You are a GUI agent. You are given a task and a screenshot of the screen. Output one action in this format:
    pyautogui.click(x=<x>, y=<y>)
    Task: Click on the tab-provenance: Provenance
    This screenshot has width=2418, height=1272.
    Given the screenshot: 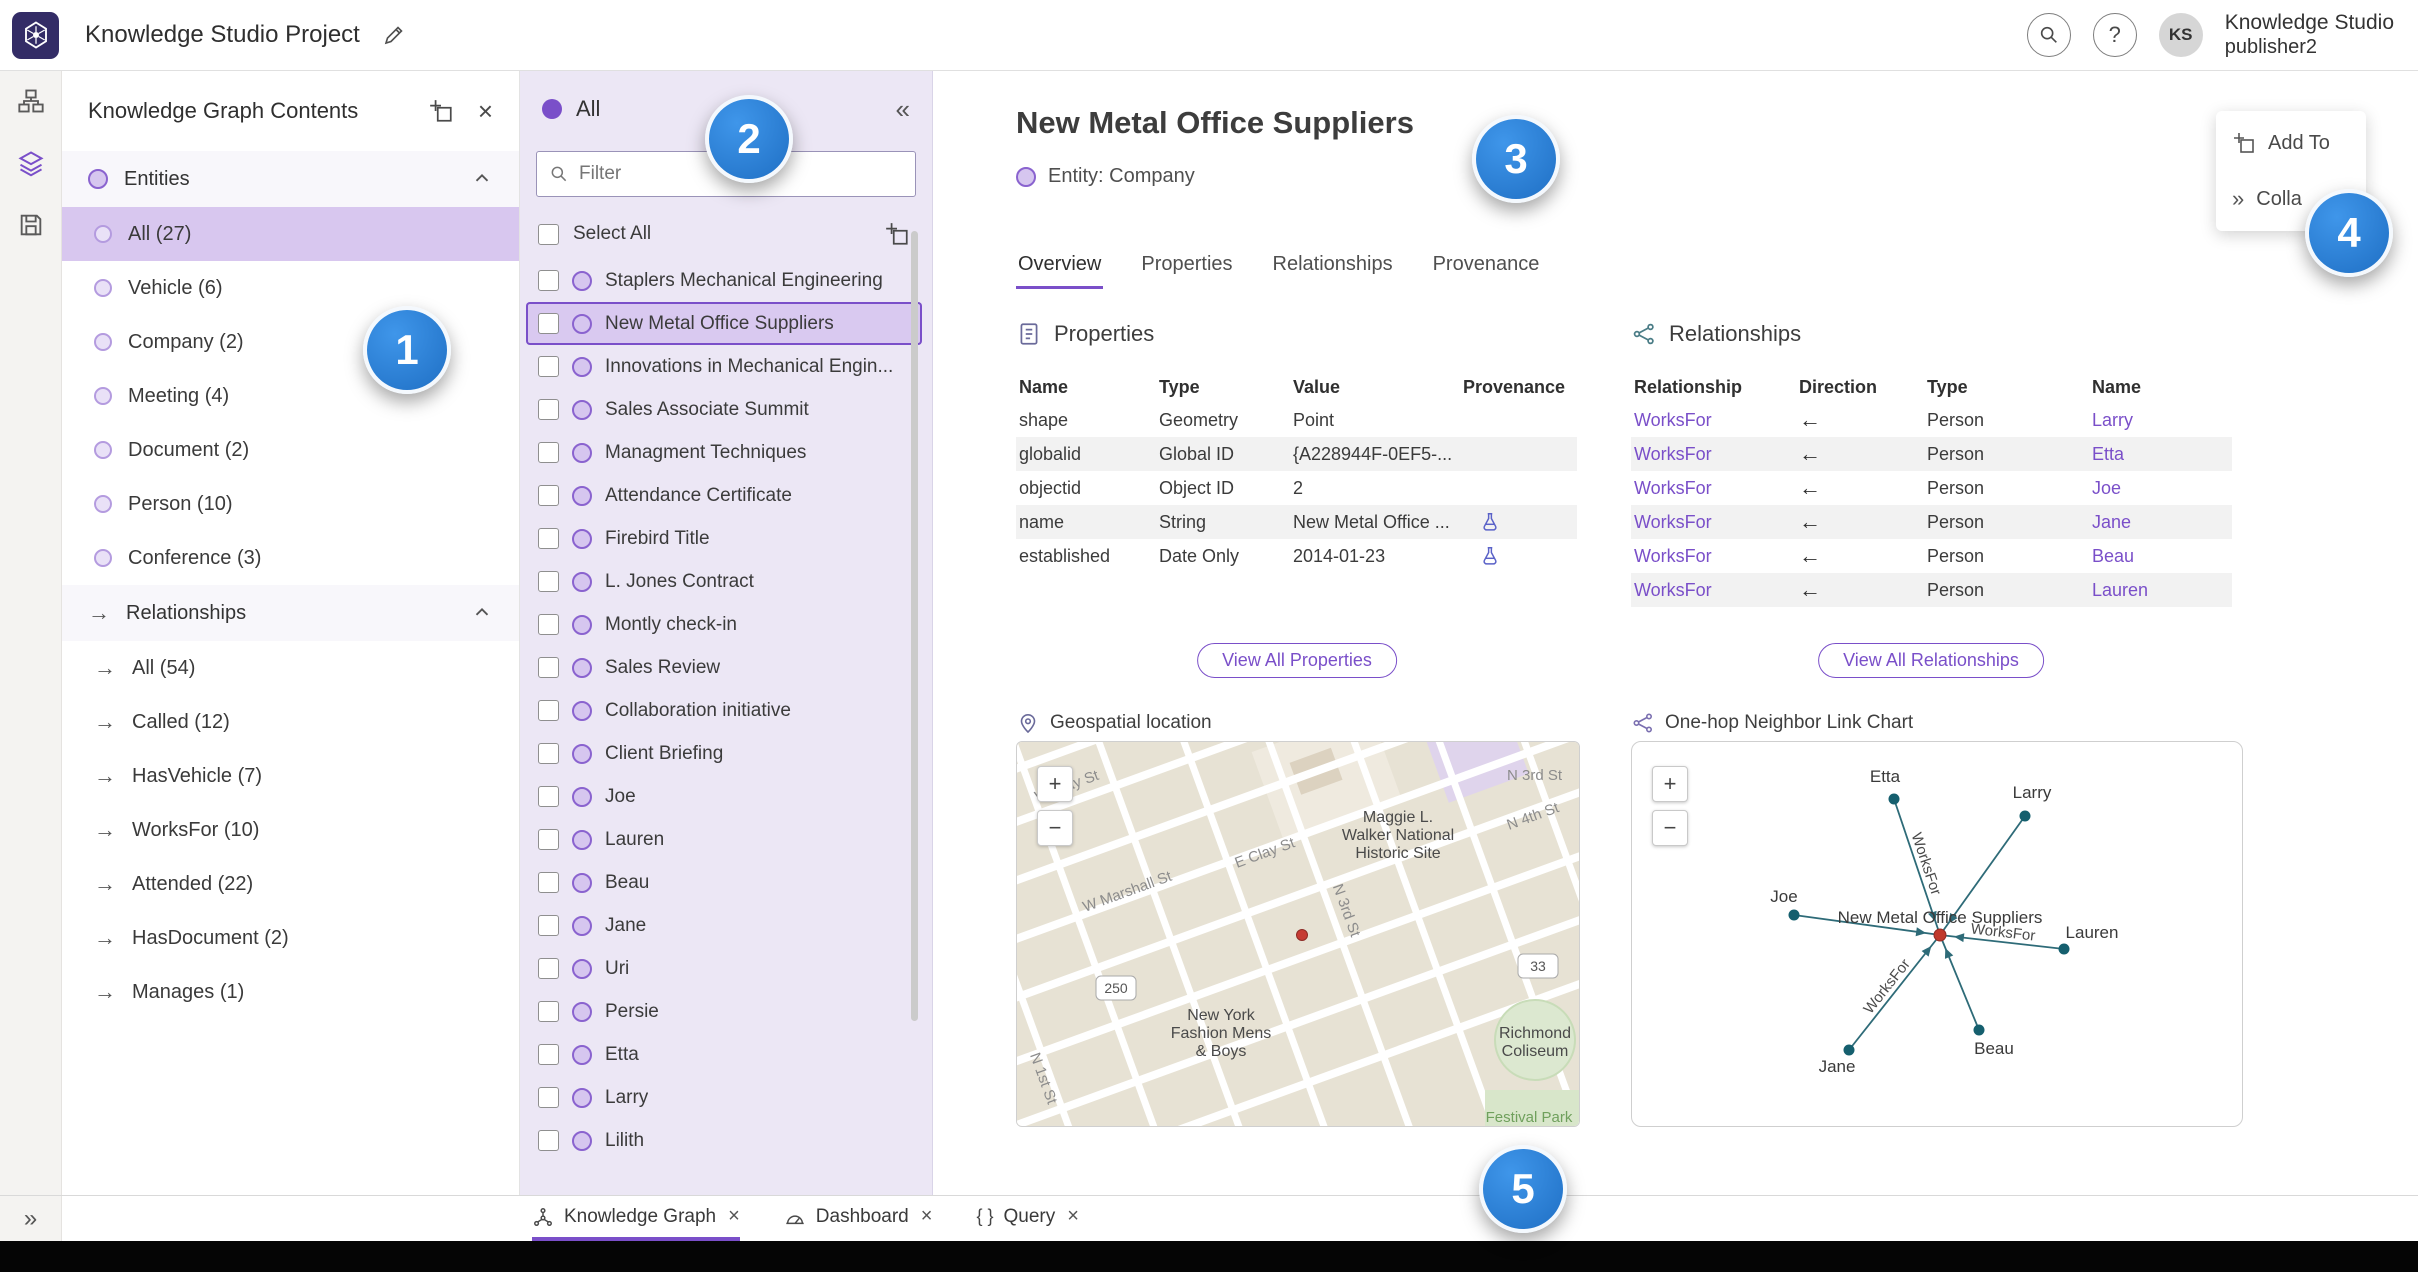 What is the action you would take?
    pyautogui.click(x=1486, y=269)
    